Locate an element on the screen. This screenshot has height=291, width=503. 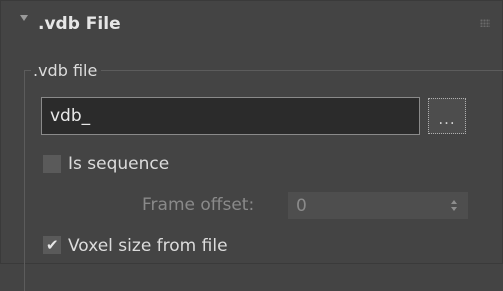
is-sequence-checkbox is located at coordinates (52, 164).